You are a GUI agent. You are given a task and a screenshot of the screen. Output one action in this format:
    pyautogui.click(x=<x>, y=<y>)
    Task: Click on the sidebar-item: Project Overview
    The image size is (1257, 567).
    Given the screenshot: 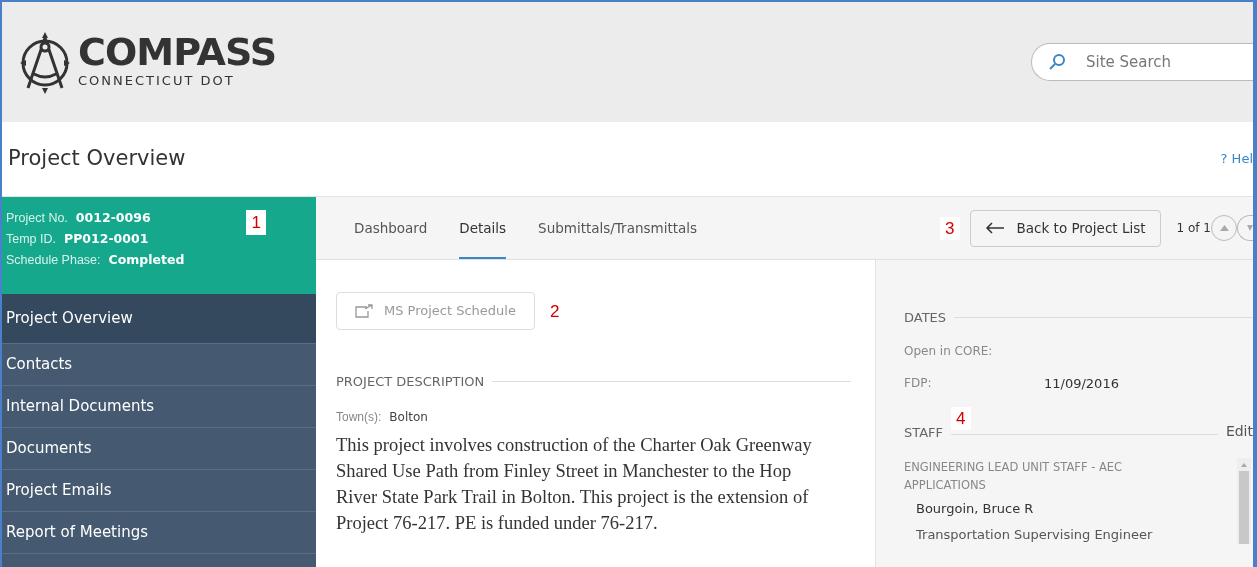 What is the action you would take?
    pyautogui.click(x=159, y=319)
    